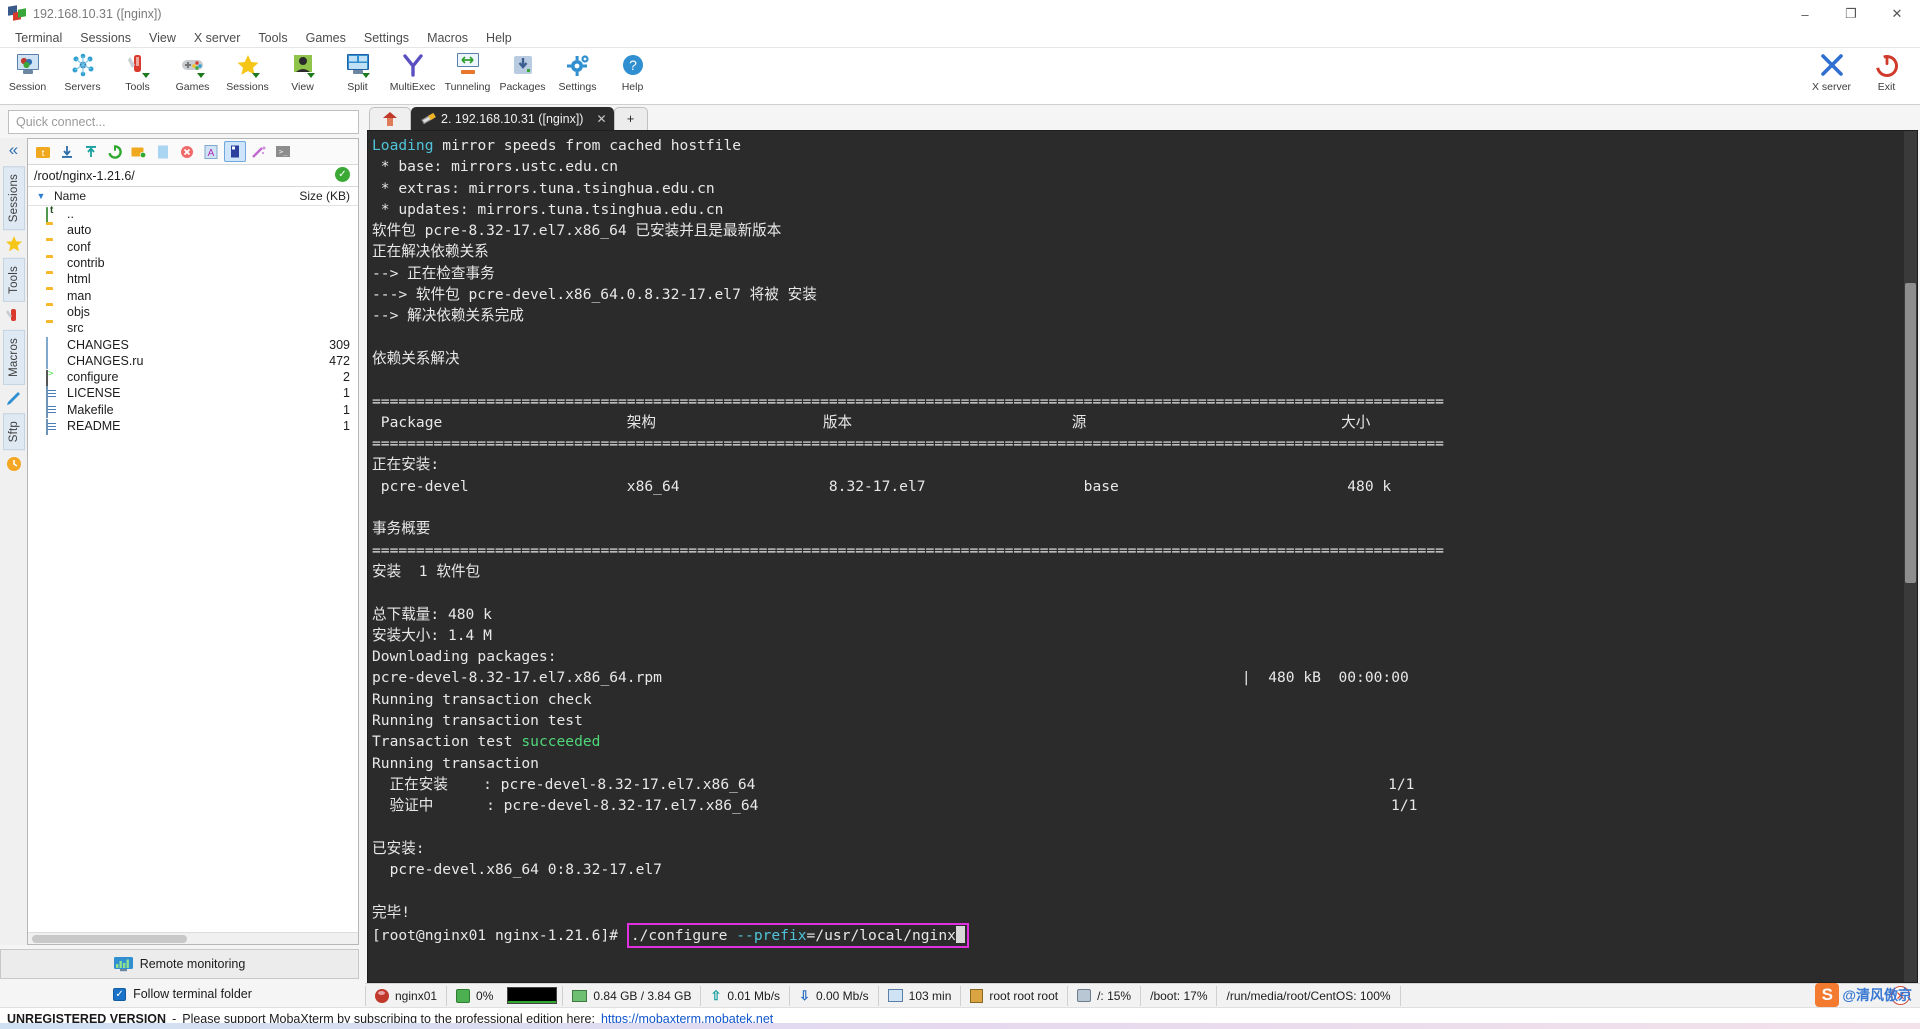 The height and width of the screenshot is (1029, 1920). What do you see at coordinates (193, 279) in the screenshot?
I see `list-item: html` at bounding box center [193, 279].